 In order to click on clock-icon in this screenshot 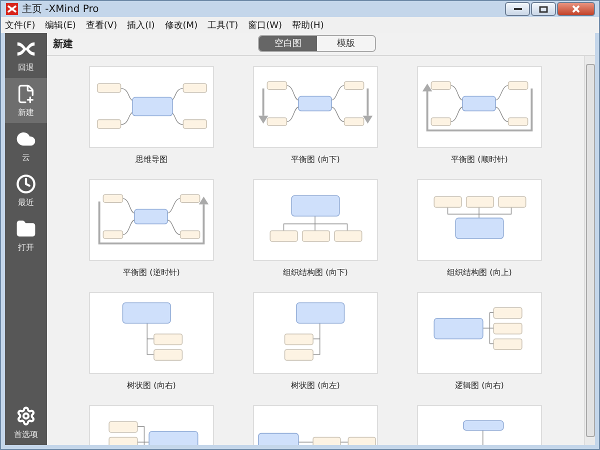, I will do `click(26, 184)`.